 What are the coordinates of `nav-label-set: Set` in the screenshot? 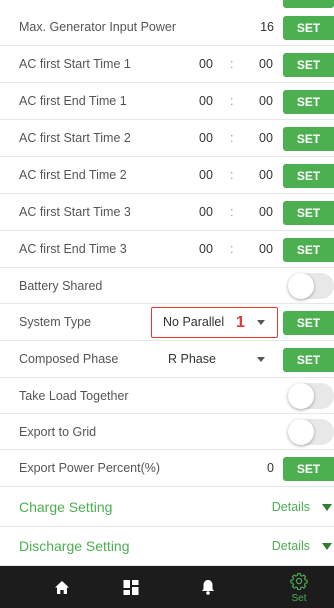 It's located at (299, 598).